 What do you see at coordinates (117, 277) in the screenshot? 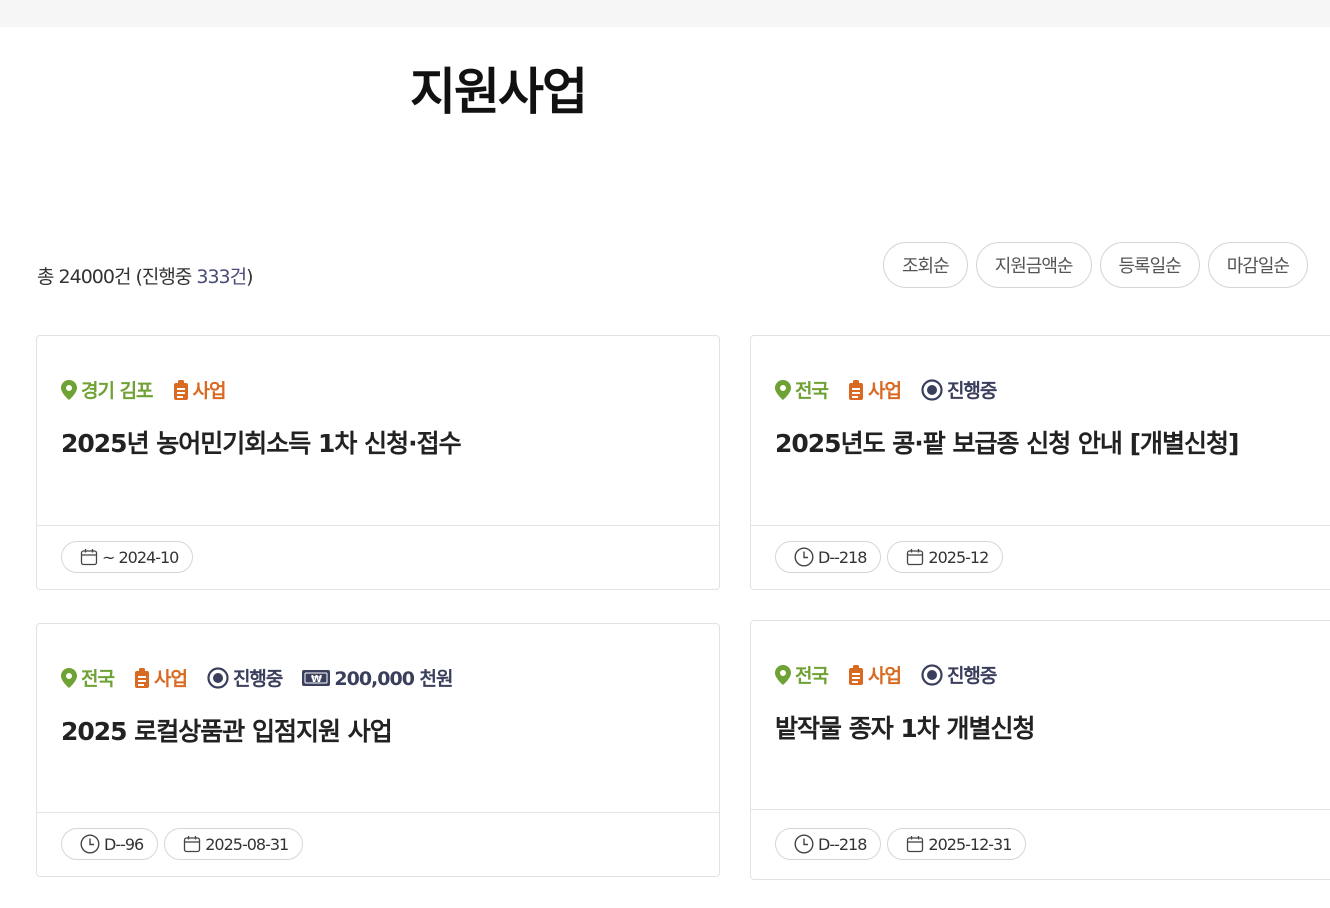
I see `summary-prefix: 총 24000건 (진행중` at bounding box center [117, 277].